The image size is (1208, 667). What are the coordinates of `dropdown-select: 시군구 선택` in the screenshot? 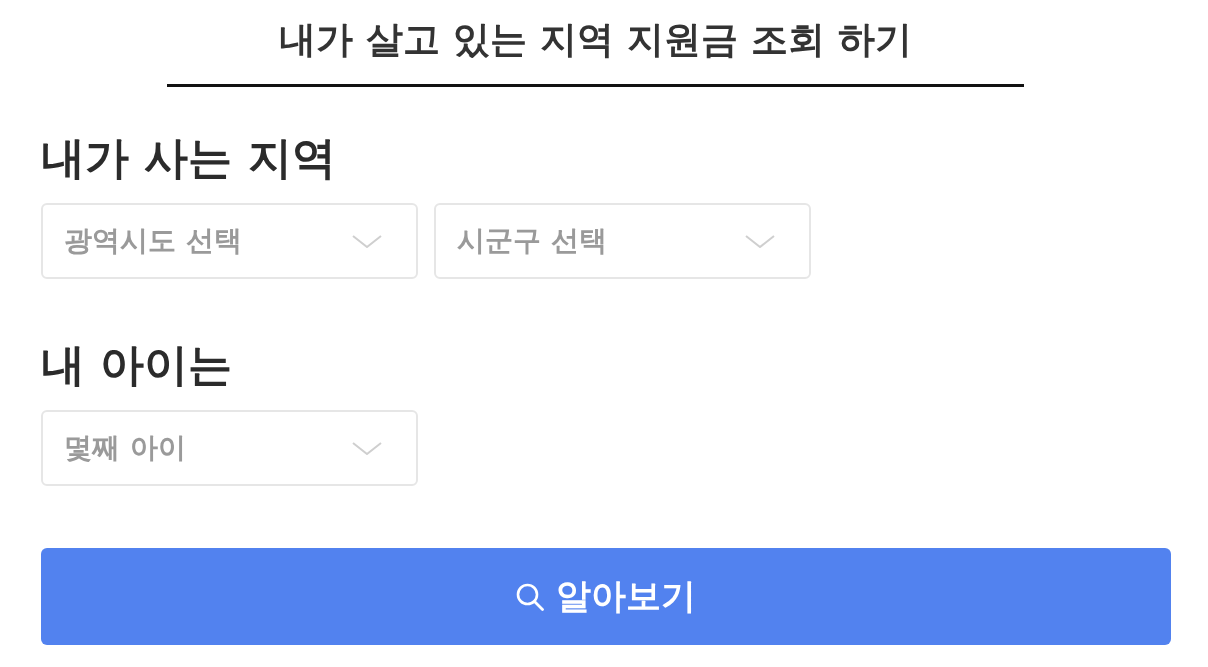 It's located at (622, 241).